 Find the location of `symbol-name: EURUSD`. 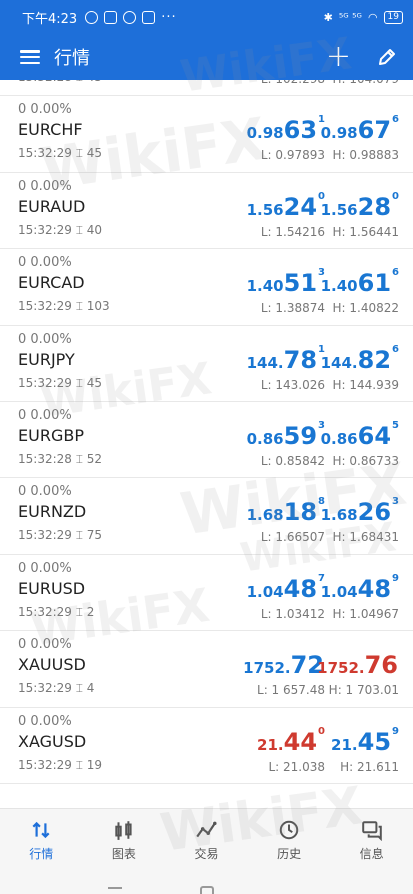

symbol-name: EURUSD is located at coordinates (52, 588).